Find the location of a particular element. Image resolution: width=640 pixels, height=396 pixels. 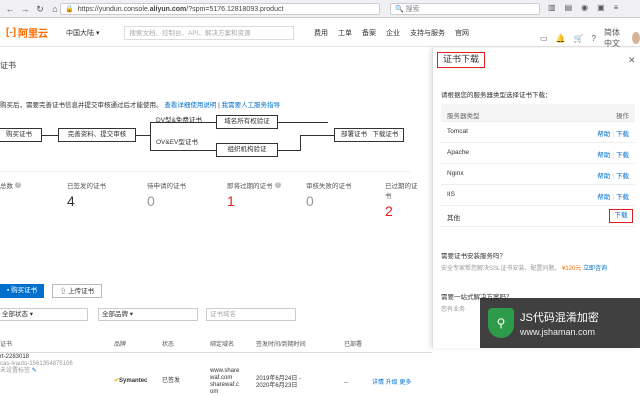

back-icon: ← is located at coordinates (10, 9).